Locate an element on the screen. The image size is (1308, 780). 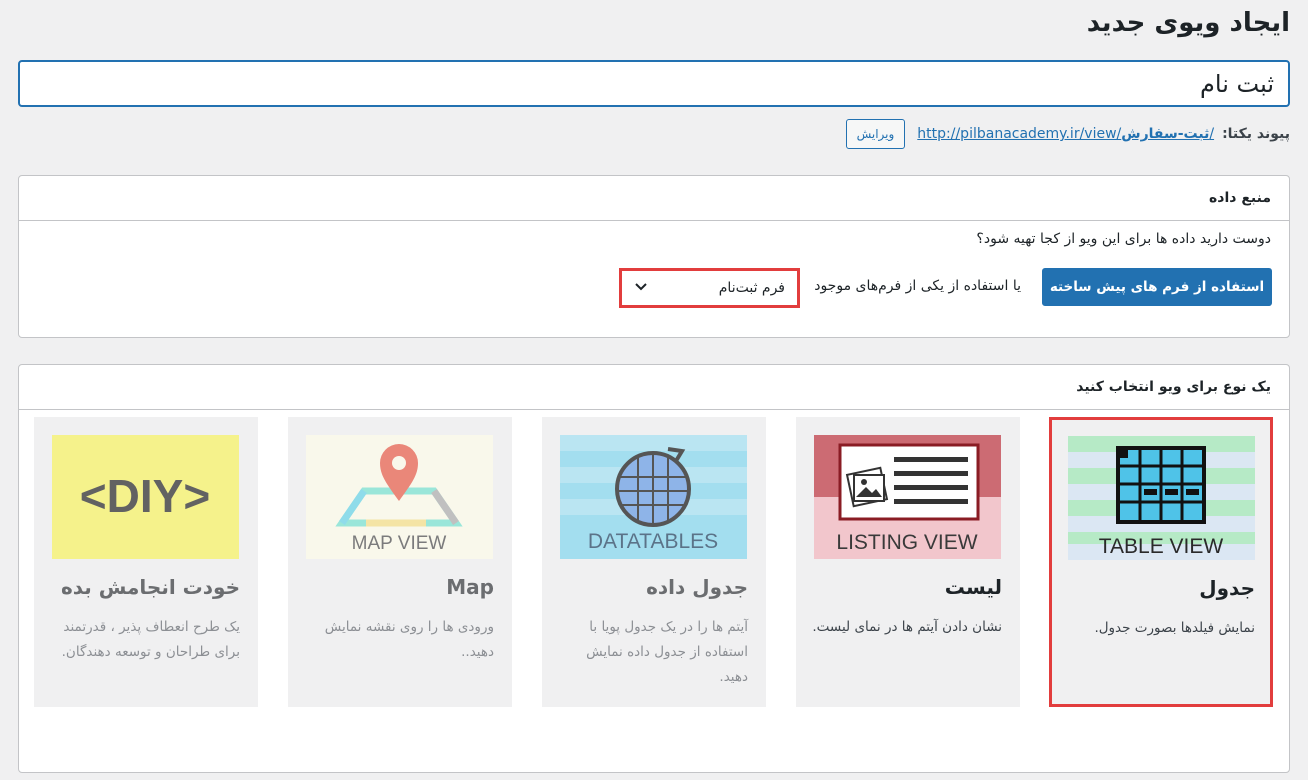
form-select-value: فرم ثبت‌نام is located at coordinates (751, 288).